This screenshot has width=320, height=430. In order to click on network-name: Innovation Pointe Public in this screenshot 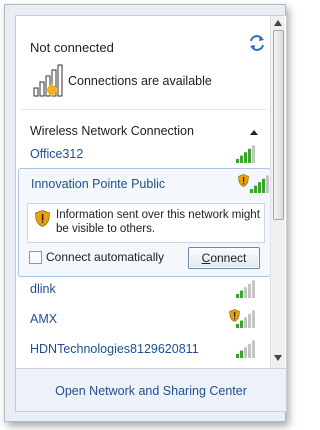, I will do `click(98, 184)`.